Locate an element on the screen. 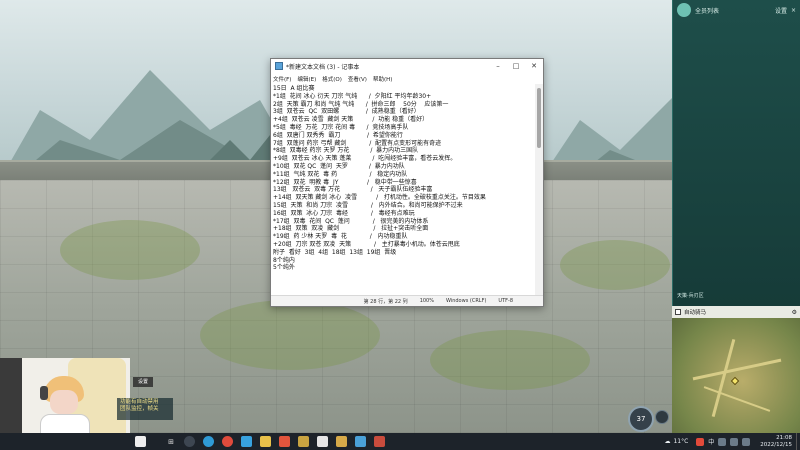  encoding: UTF-8 is located at coordinates (505, 301).